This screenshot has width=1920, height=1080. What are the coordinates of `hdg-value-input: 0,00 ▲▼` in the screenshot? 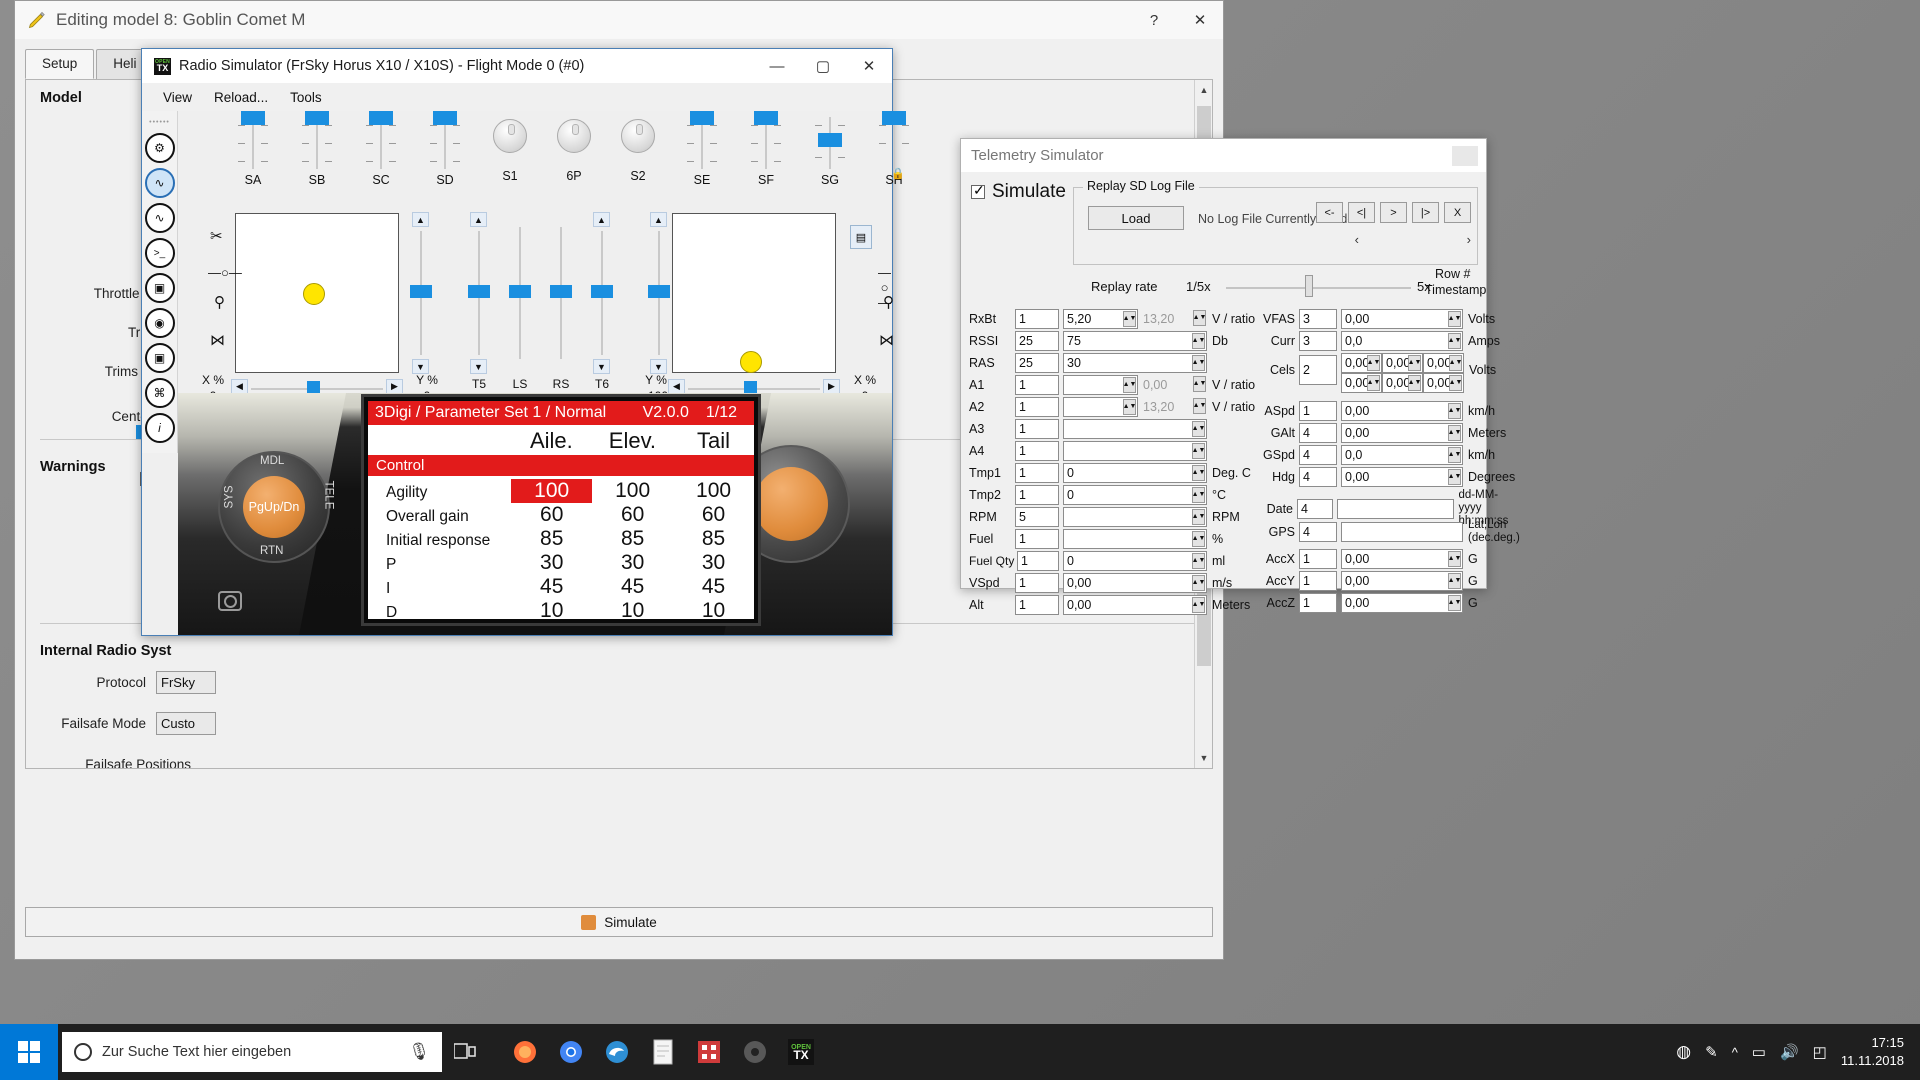 It's located at (1402, 477).